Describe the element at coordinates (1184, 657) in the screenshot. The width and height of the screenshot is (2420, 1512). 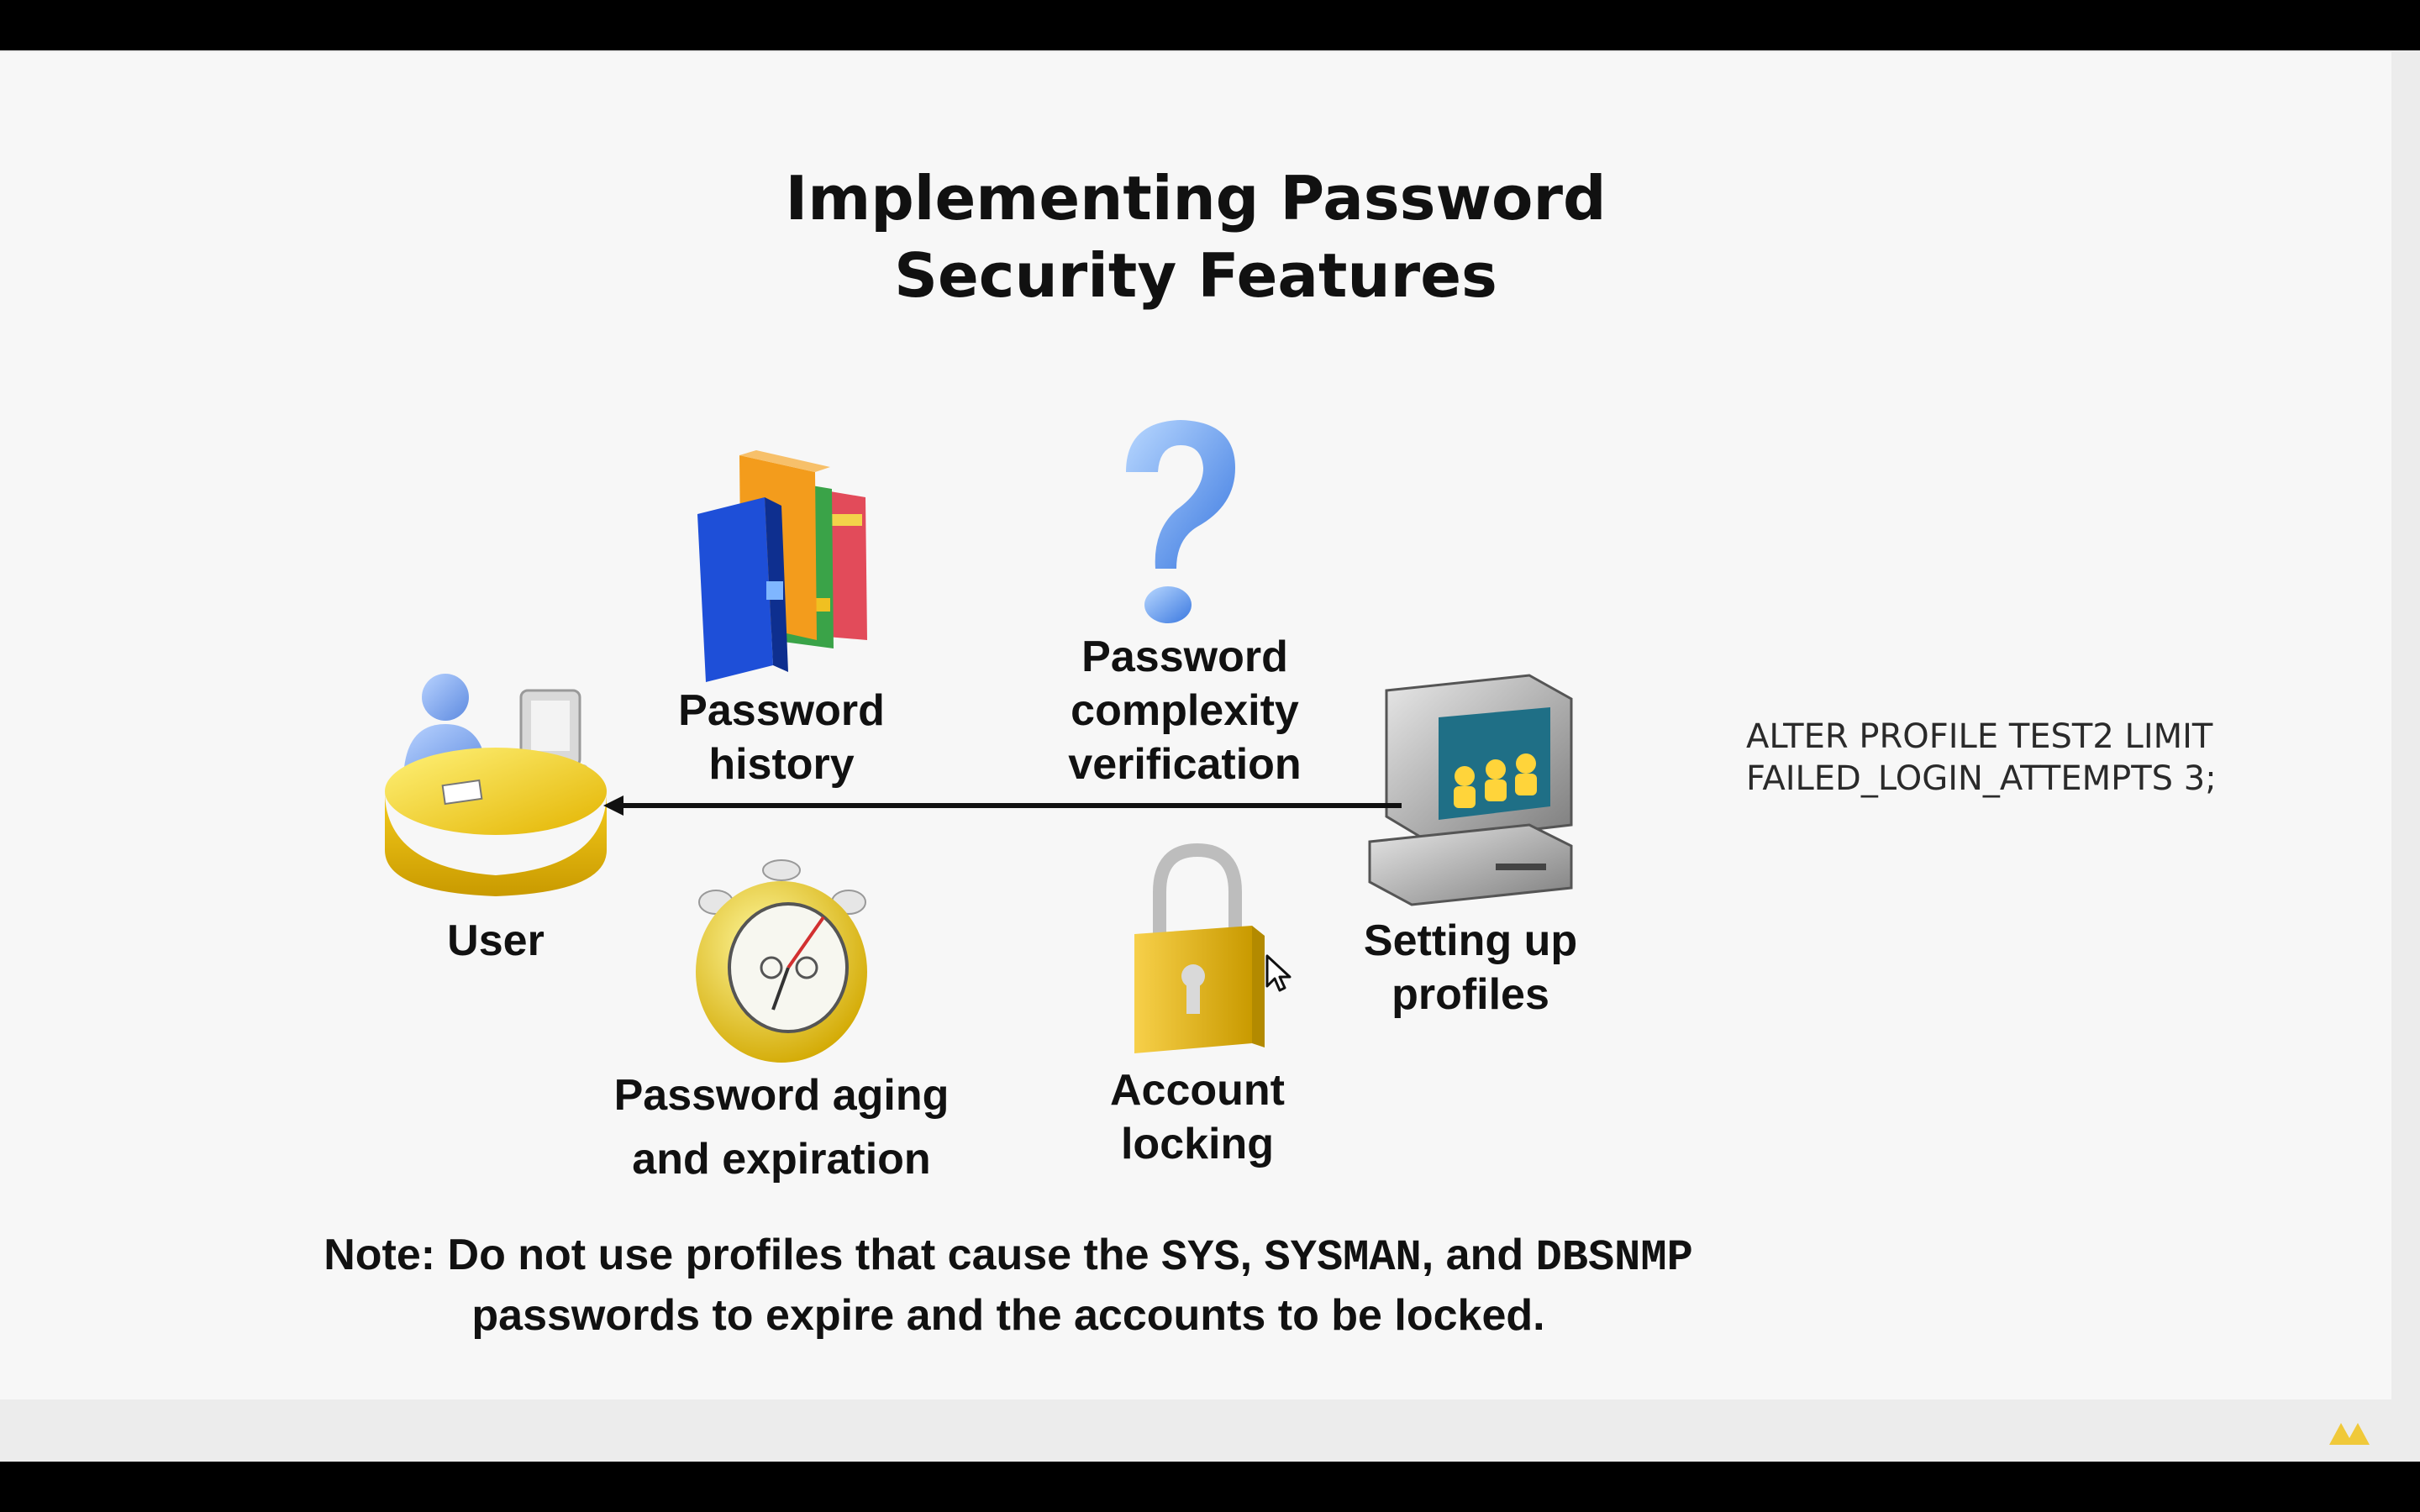
I see `label-complexity-line1: Password` at that location.